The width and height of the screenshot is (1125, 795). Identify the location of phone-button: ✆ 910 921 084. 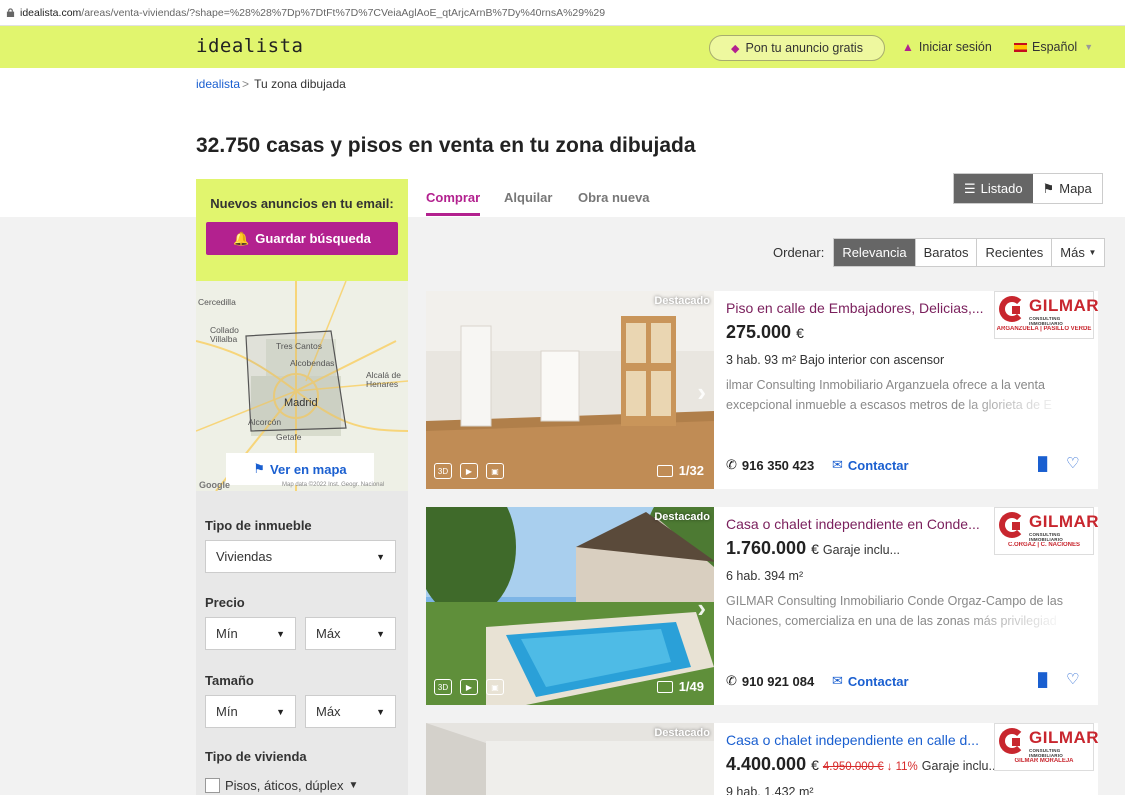
(770, 681).